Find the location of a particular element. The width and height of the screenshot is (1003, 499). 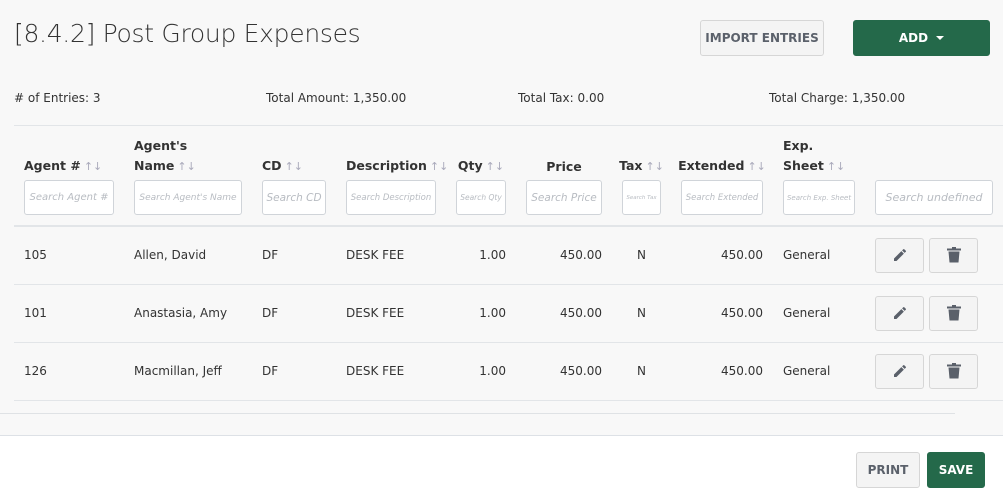

search-price-input is located at coordinates (564, 197).